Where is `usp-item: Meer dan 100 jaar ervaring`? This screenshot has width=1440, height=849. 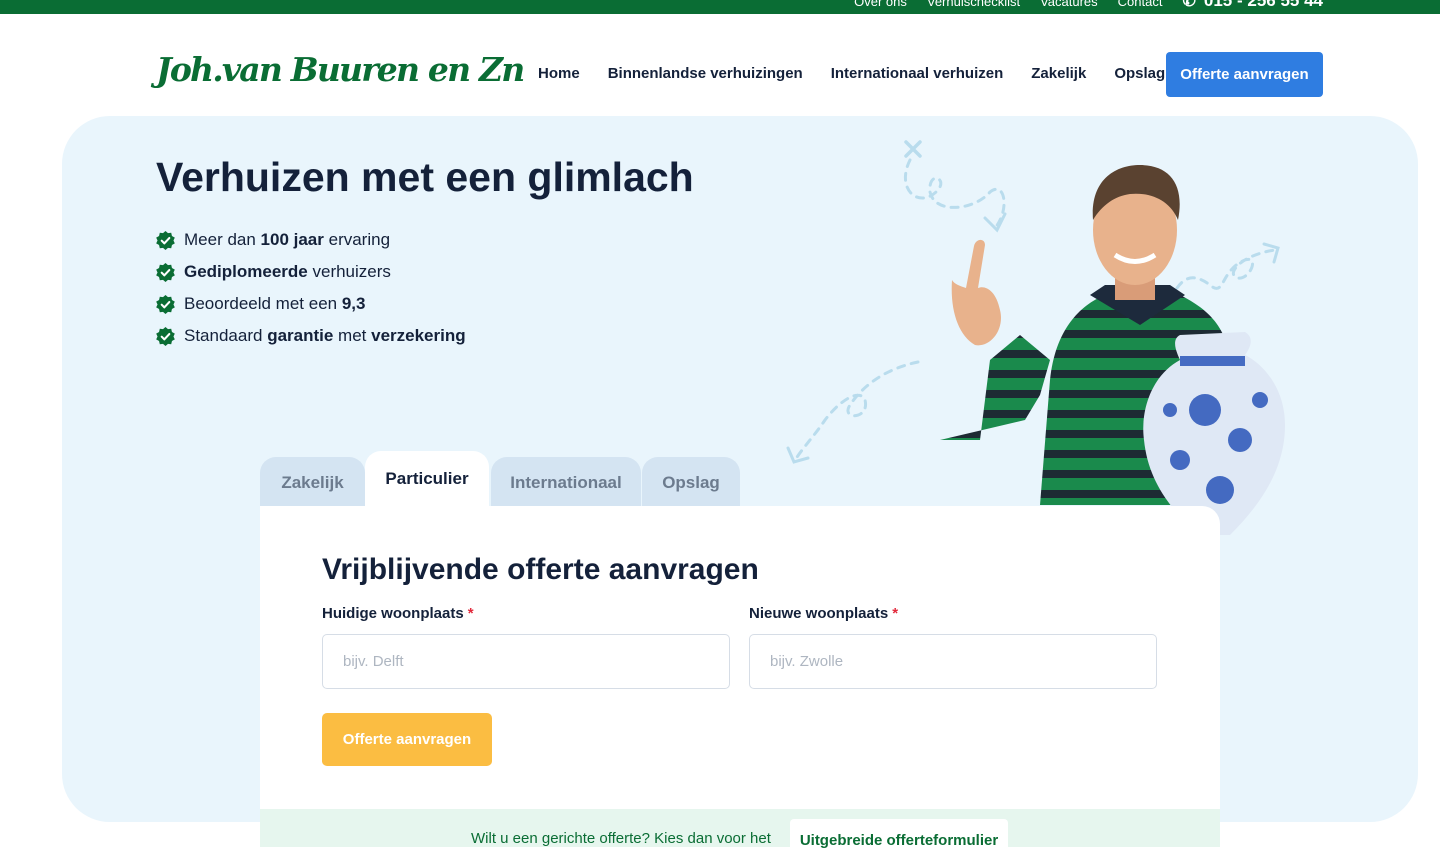 usp-item: Meer dan 100 jaar ervaring is located at coordinates (311, 240).